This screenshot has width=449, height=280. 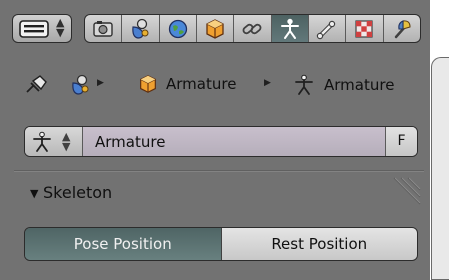 I want to click on pin-icon, so click(x=36, y=84).